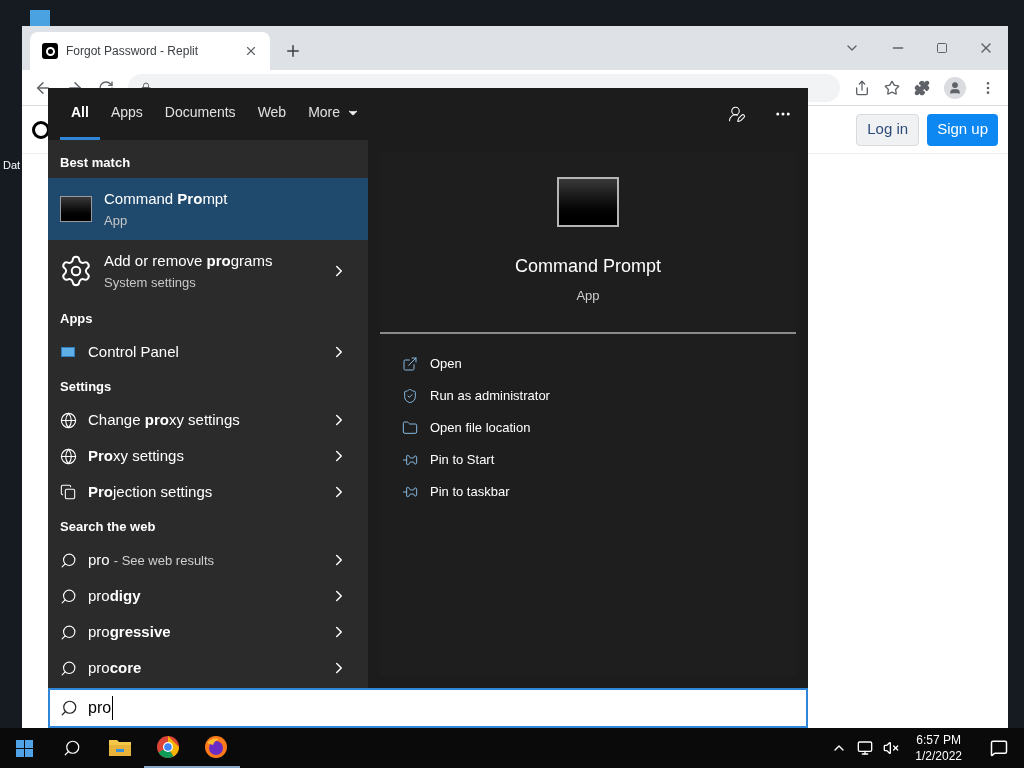  I want to click on browser-tab: Forgot Password - Replit, so click(150, 51).